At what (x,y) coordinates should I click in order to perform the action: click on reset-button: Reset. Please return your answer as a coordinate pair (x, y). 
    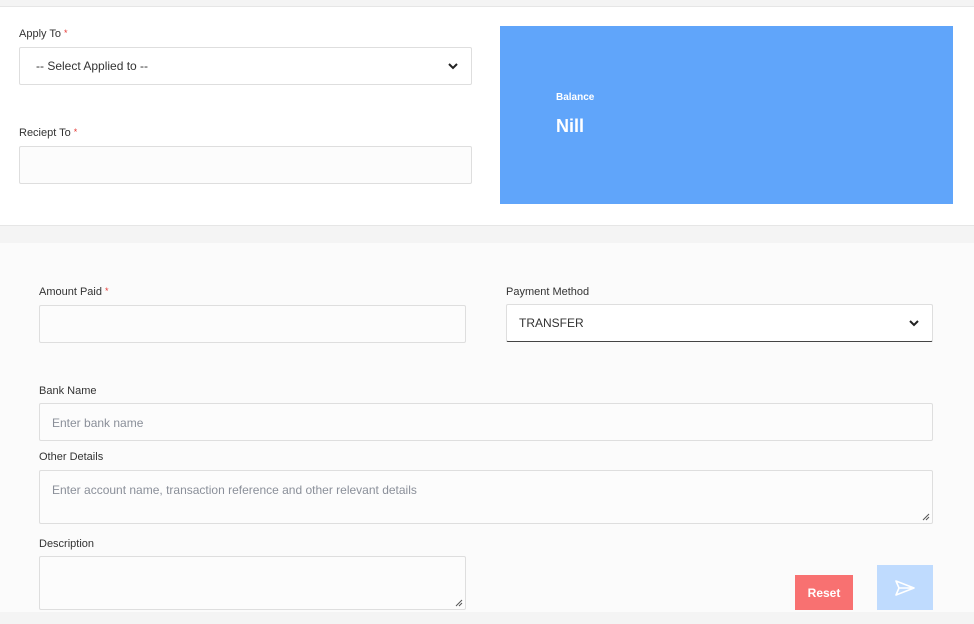
    Looking at the image, I should click on (824, 592).